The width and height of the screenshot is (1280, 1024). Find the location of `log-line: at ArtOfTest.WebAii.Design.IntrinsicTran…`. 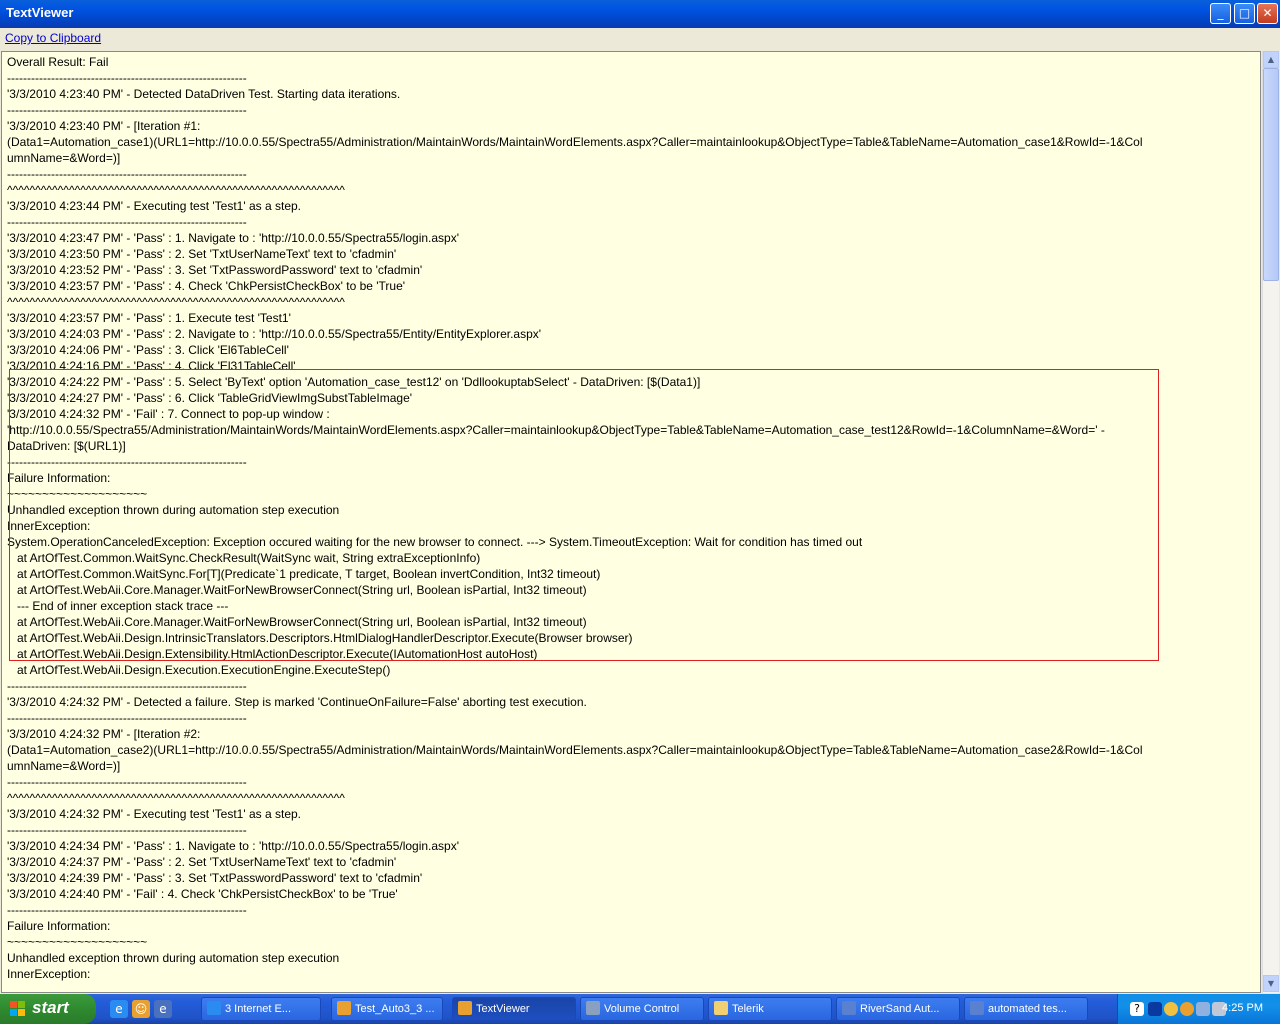

log-line: at ArtOfTest.WebAii.Design.IntrinsicTran… is located at coordinates (320, 638).